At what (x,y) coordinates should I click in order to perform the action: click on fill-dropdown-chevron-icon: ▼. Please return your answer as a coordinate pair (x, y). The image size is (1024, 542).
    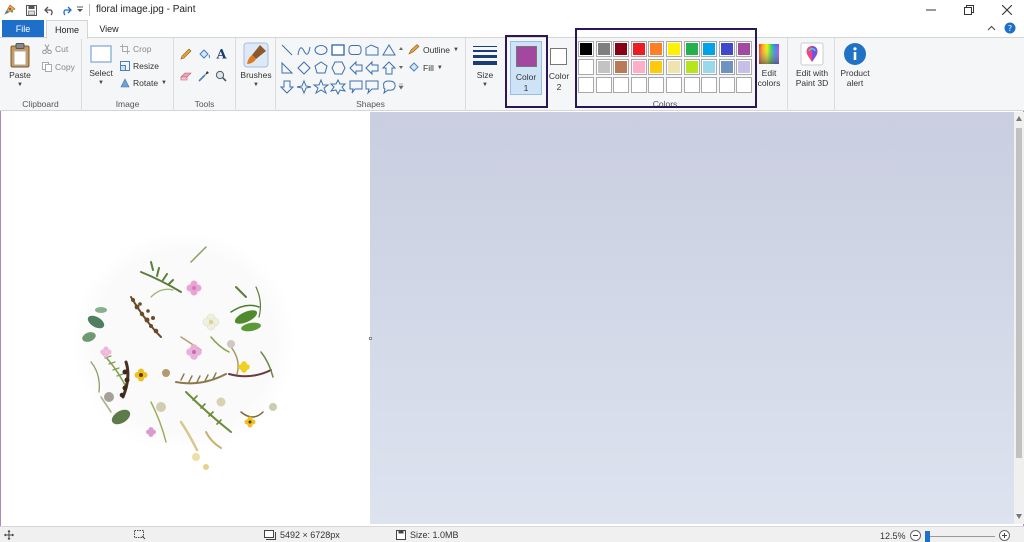
    Looking at the image, I should click on (440, 68).